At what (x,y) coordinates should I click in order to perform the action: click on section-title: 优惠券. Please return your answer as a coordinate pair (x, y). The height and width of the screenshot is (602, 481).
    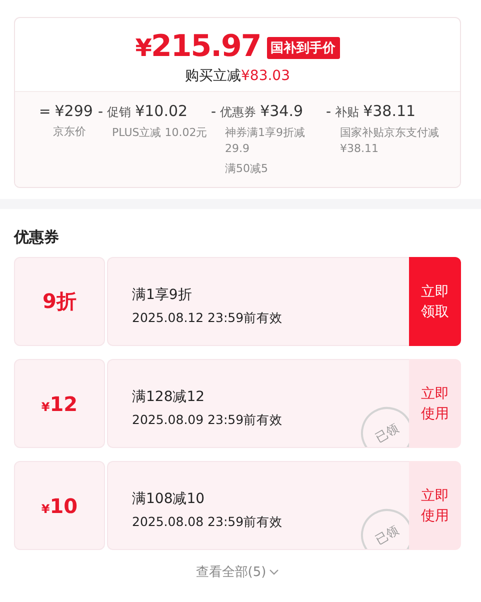
    Looking at the image, I should click on (37, 237).